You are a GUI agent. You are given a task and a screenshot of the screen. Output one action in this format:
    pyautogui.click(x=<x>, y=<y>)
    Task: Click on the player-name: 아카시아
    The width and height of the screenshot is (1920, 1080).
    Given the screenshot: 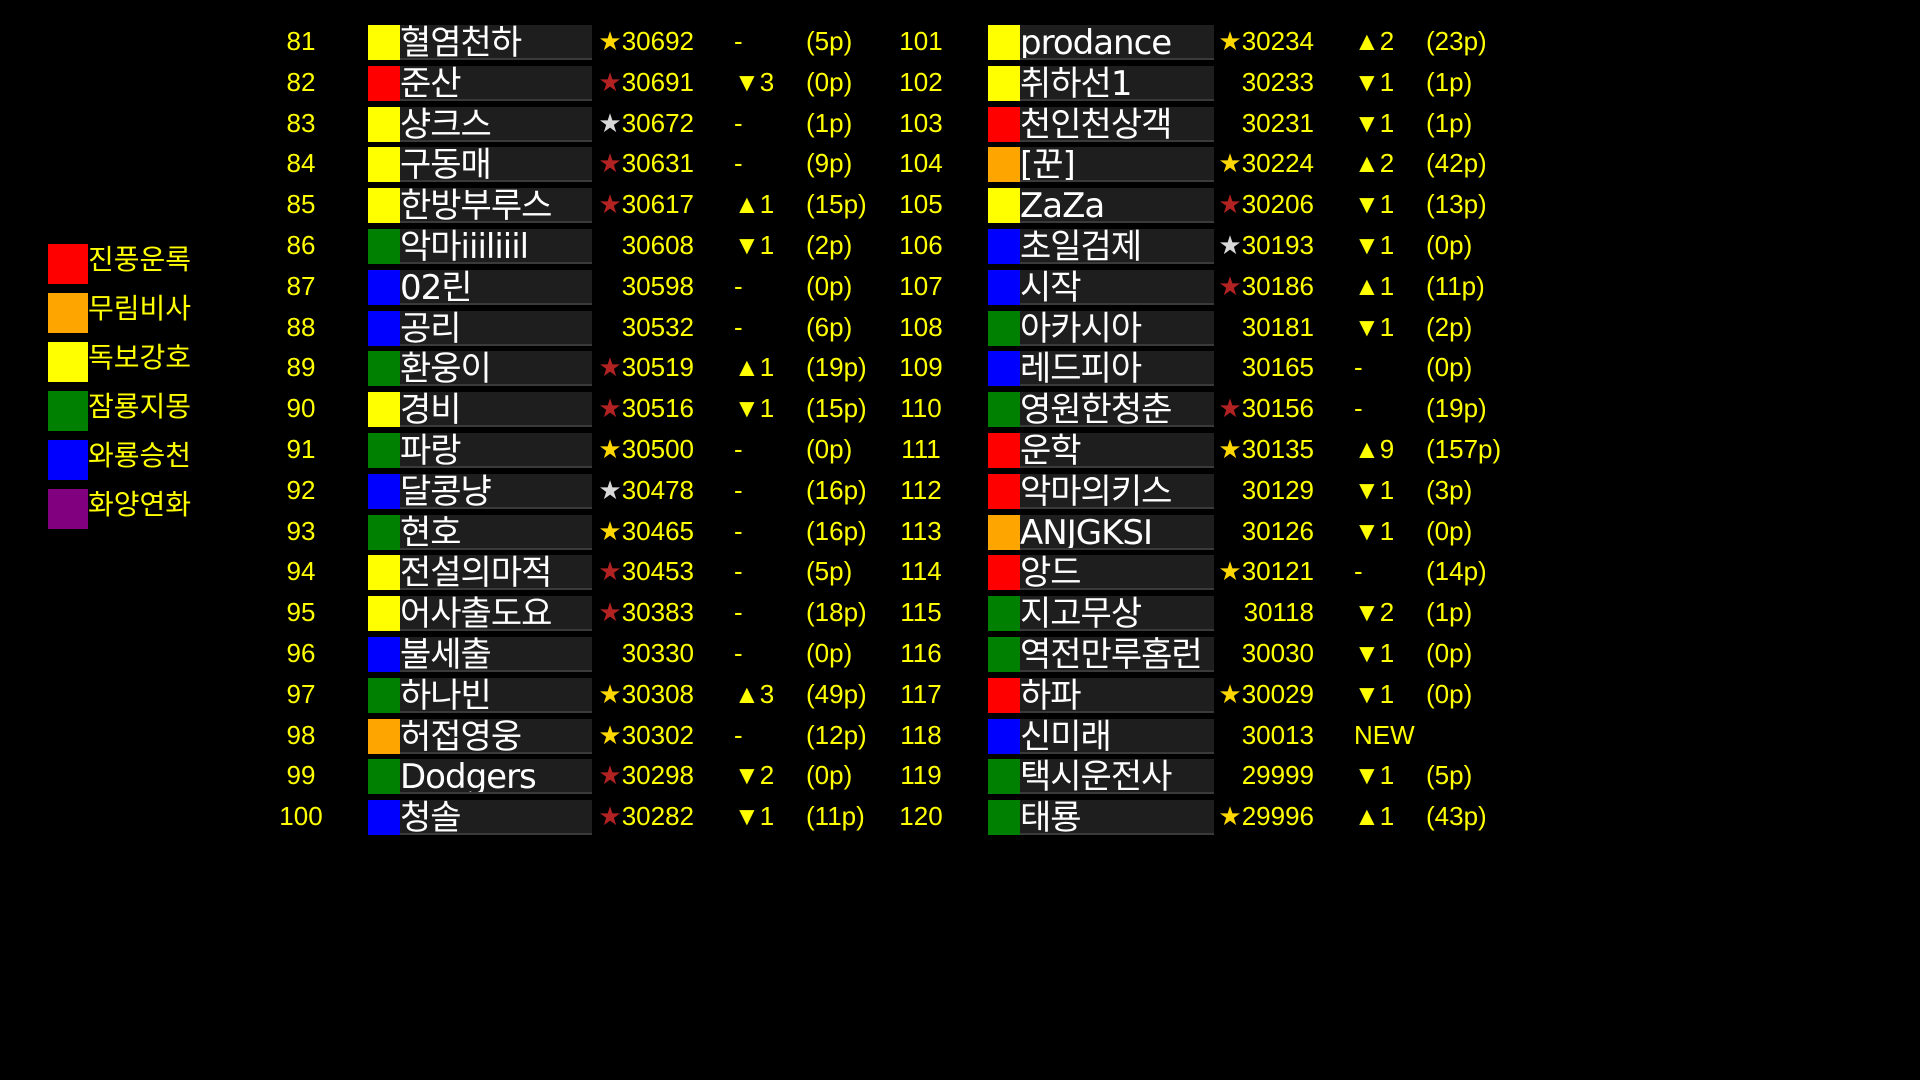 What is the action you would take?
    pyautogui.click(x=1081, y=328)
    